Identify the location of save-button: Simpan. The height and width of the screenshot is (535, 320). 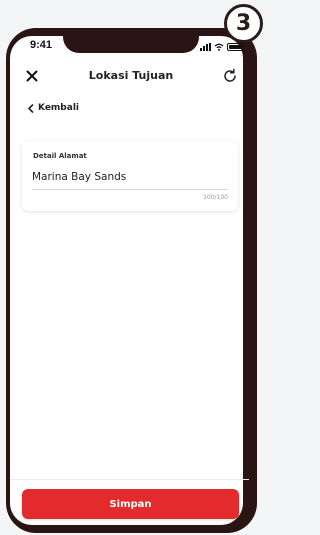
(130, 504).